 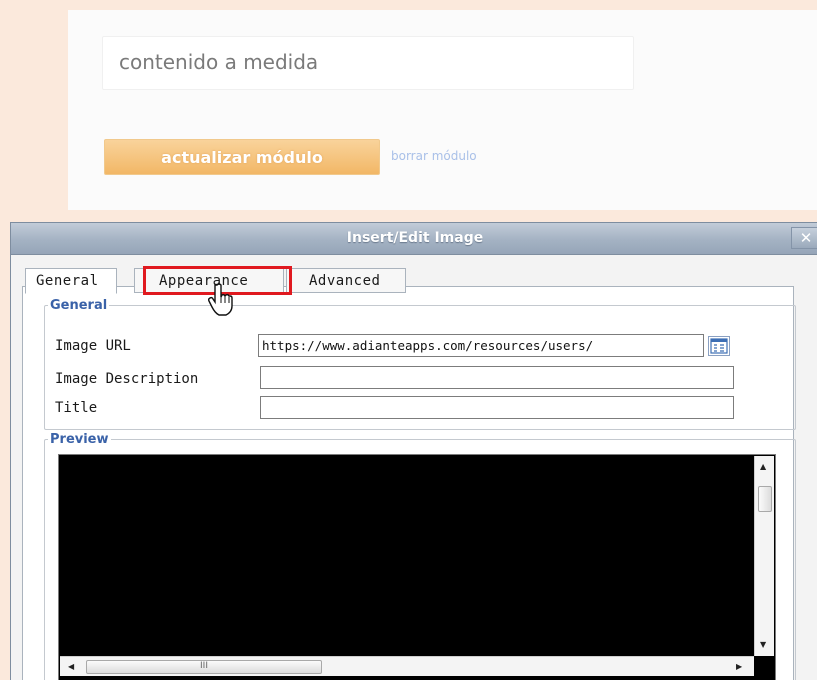 What do you see at coordinates (434, 156) in the screenshot?
I see `delete-module-link: borrar módulo` at bounding box center [434, 156].